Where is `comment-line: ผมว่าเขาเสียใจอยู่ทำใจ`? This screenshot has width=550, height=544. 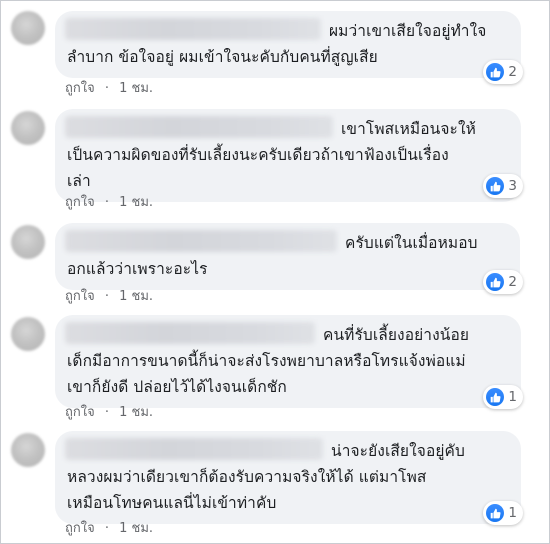 comment-line: ผมว่าเขาเสียใจอยู่ทำใจ is located at coordinates (408, 31).